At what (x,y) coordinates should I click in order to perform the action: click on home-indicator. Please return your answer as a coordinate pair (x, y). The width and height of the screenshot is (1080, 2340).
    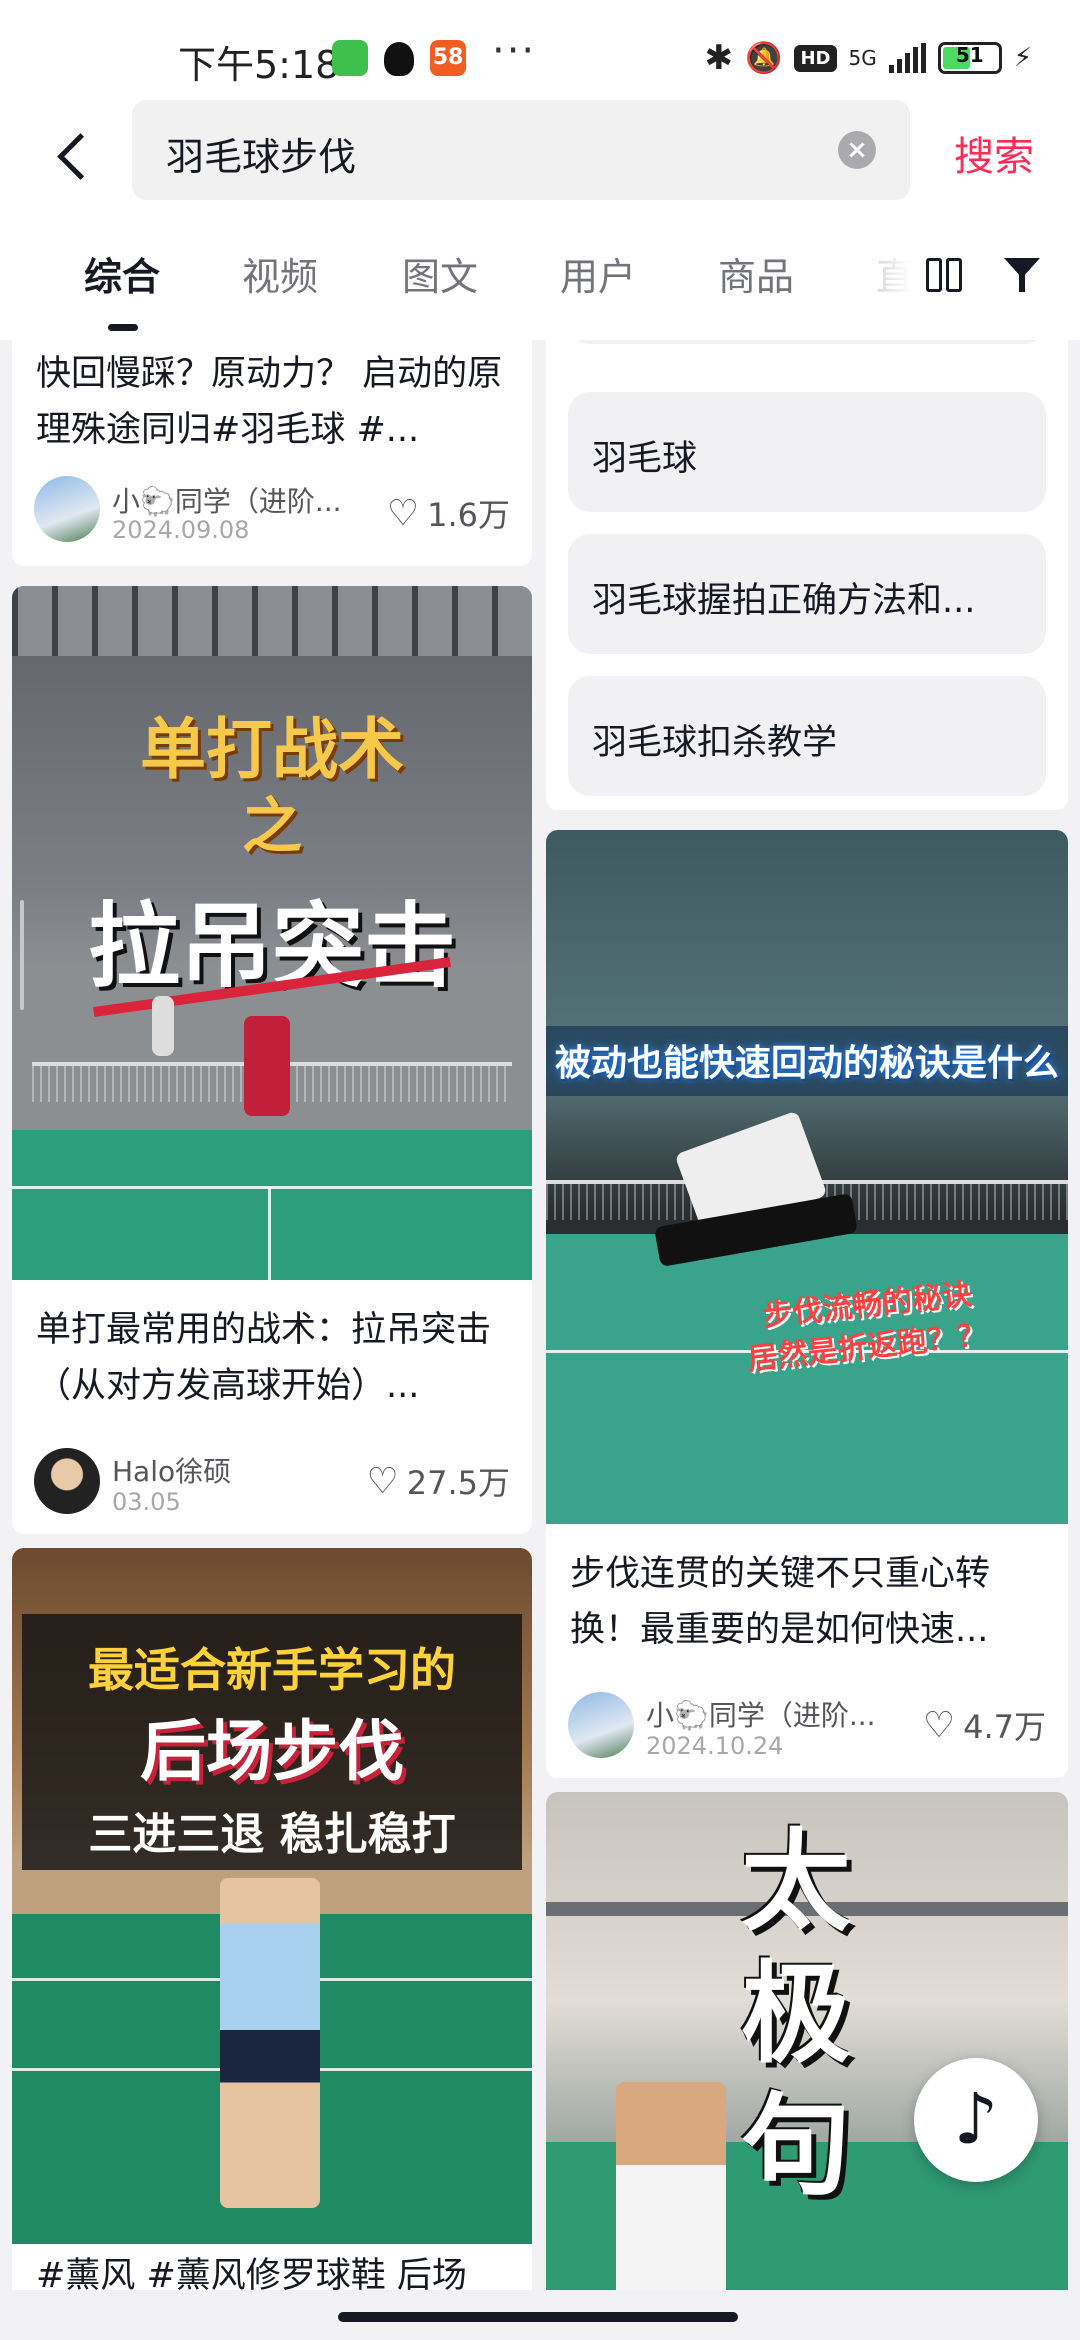
    Looking at the image, I should click on (538, 2317).